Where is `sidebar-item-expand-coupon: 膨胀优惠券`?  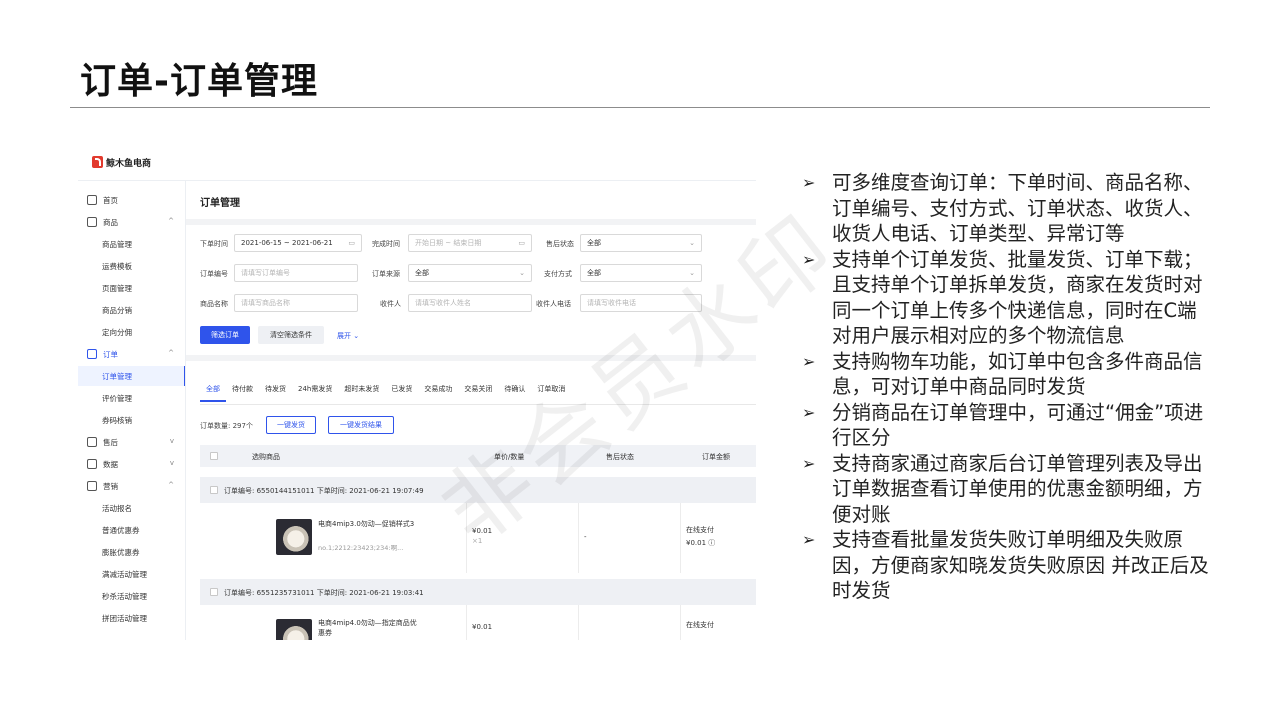
sidebar-item-expand-coupon: 膨胀优惠券 is located at coordinates (132, 552).